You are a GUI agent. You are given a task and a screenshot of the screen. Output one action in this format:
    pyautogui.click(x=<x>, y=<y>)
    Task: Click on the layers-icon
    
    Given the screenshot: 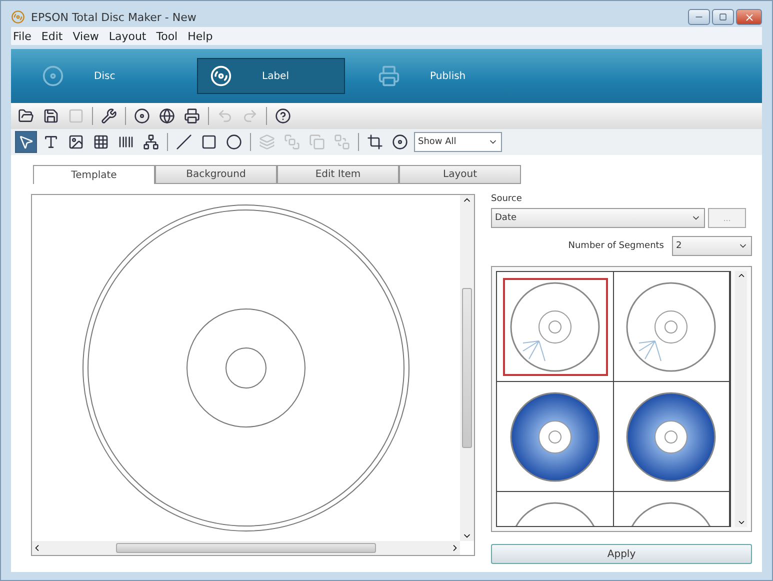 What is the action you would take?
    pyautogui.click(x=267, y=142)
    